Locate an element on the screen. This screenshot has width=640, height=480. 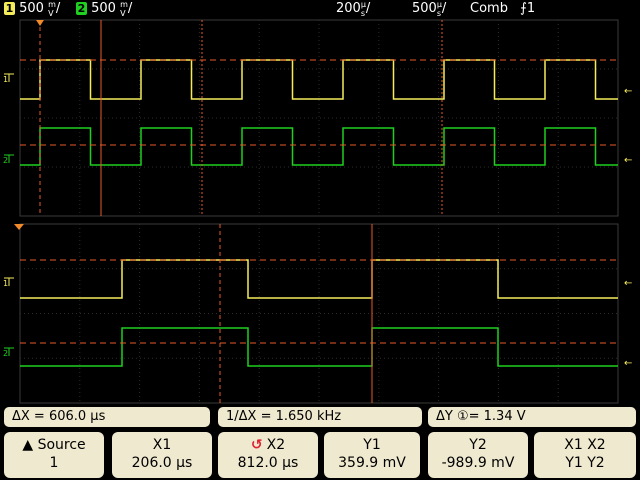
y1-softkey: Y1 359.9 mV is located at coordinates (372, 455).